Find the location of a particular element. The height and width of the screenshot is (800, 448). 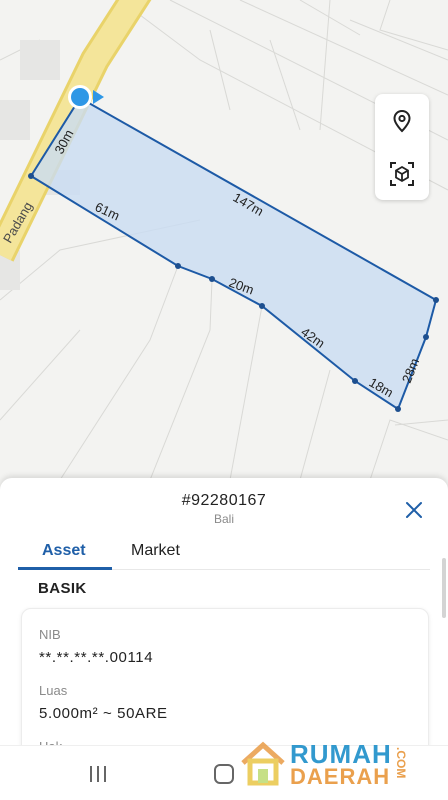

3d-view-button is located at coordinates (402, 173).